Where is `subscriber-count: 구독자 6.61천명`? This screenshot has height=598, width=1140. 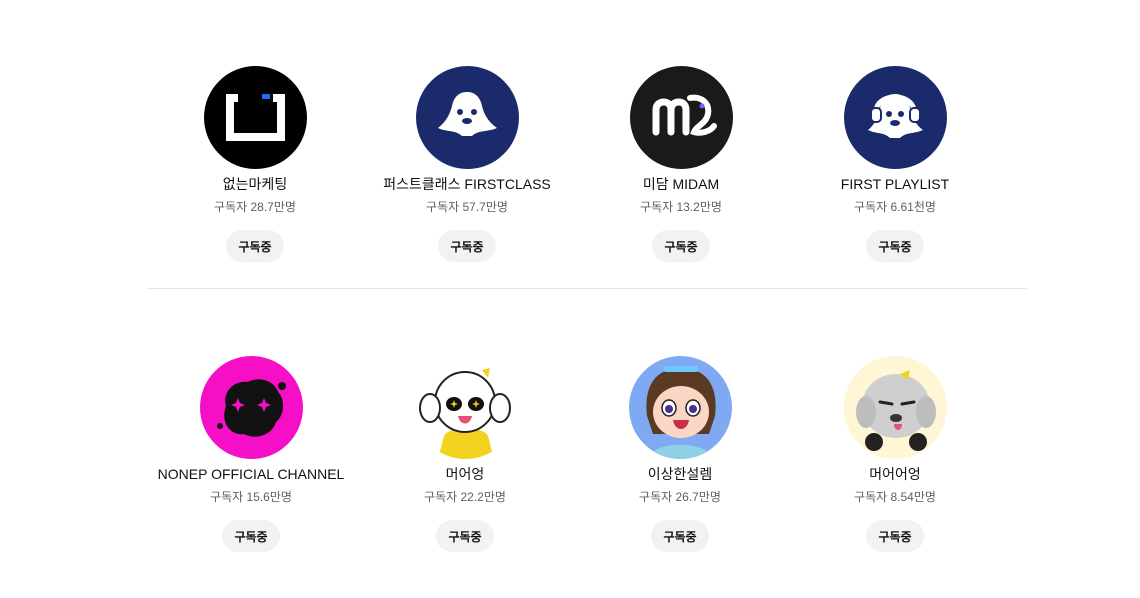
subscriber-count: 구독자 6.61천명 is located at coordinates (895, 207).